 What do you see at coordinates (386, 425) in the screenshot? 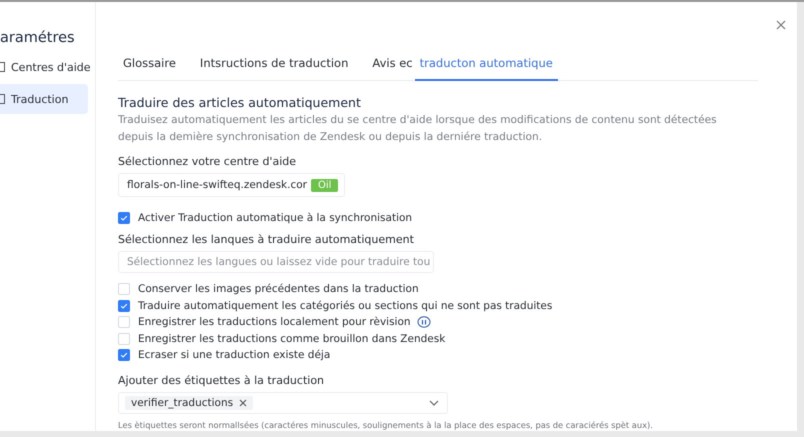
I see `hint-text: Les ètiquettes seront normallsées (caractéres minuscules, soulignements à la la place des espaces, pas de caraciérés spèt aux).` at bounding box center [386, 425].